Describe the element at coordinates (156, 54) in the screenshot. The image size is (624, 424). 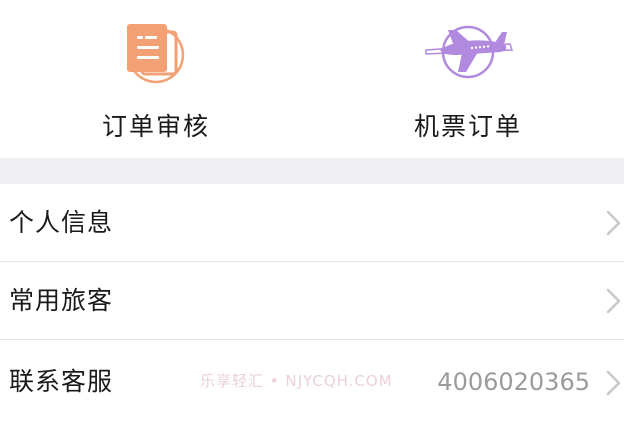
I see `document-icon` at that location.